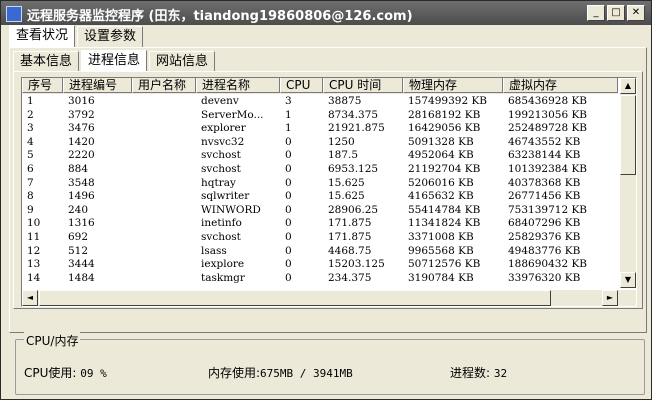 This screenshot has width=652, height=400. What do you see at coordinates (444, 114) in the screenshot?
I see `cell-physical-memory: 28168192 KB` at bounding box center [444, 114].